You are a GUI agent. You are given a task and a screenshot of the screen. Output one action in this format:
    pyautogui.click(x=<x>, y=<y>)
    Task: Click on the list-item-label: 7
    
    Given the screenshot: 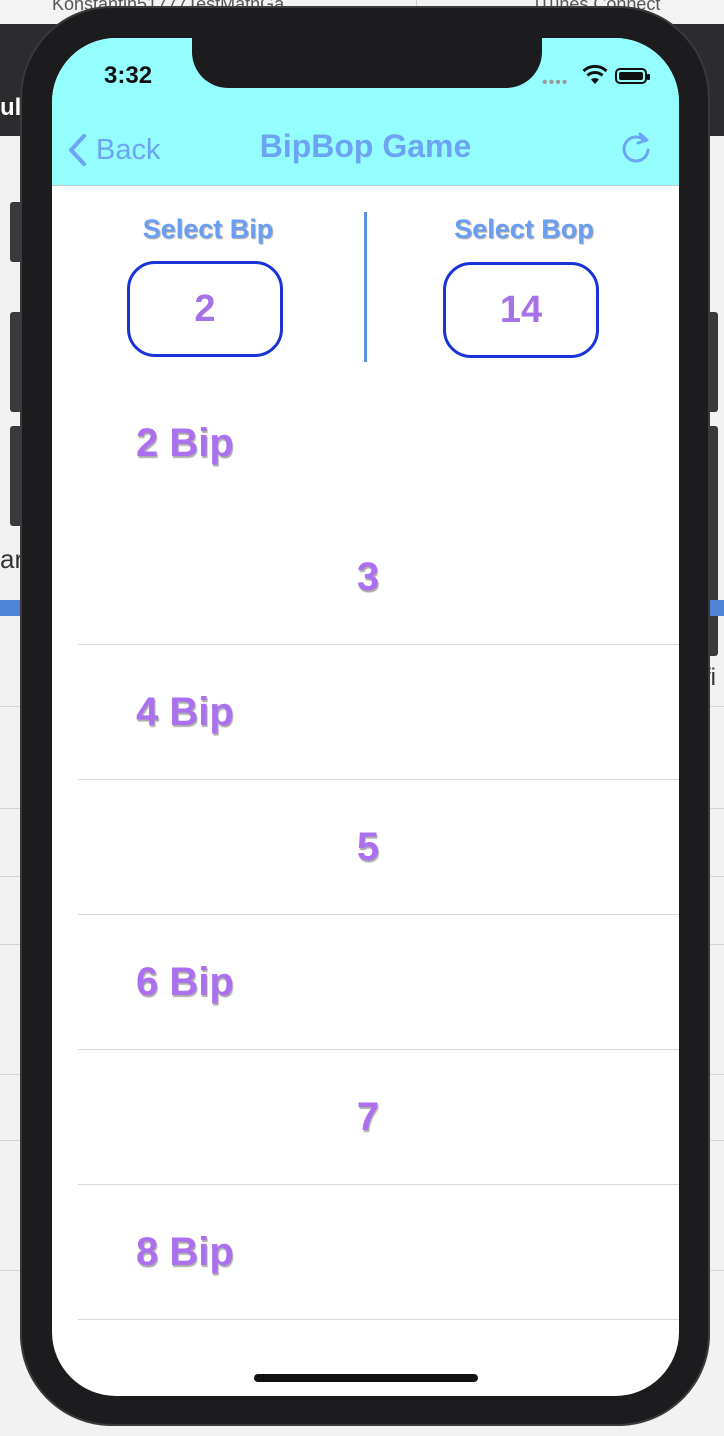 What is the action you would take?
    pyautogui.click(x=368, y=1116)
    